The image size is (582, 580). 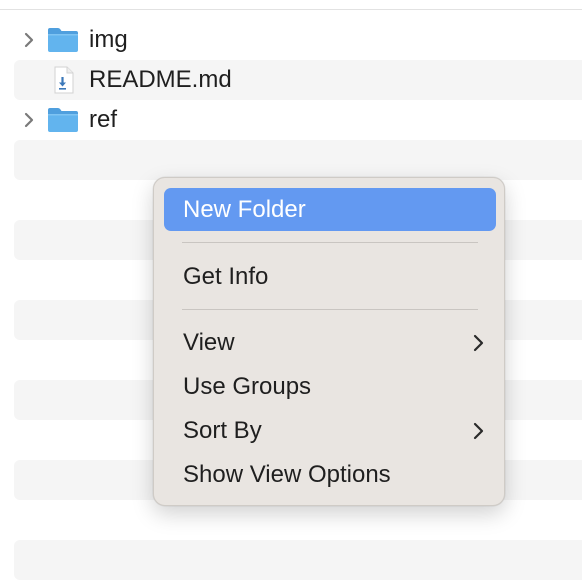 I want to click on menu-item-label: Get Info, so click(x=226, y=276).